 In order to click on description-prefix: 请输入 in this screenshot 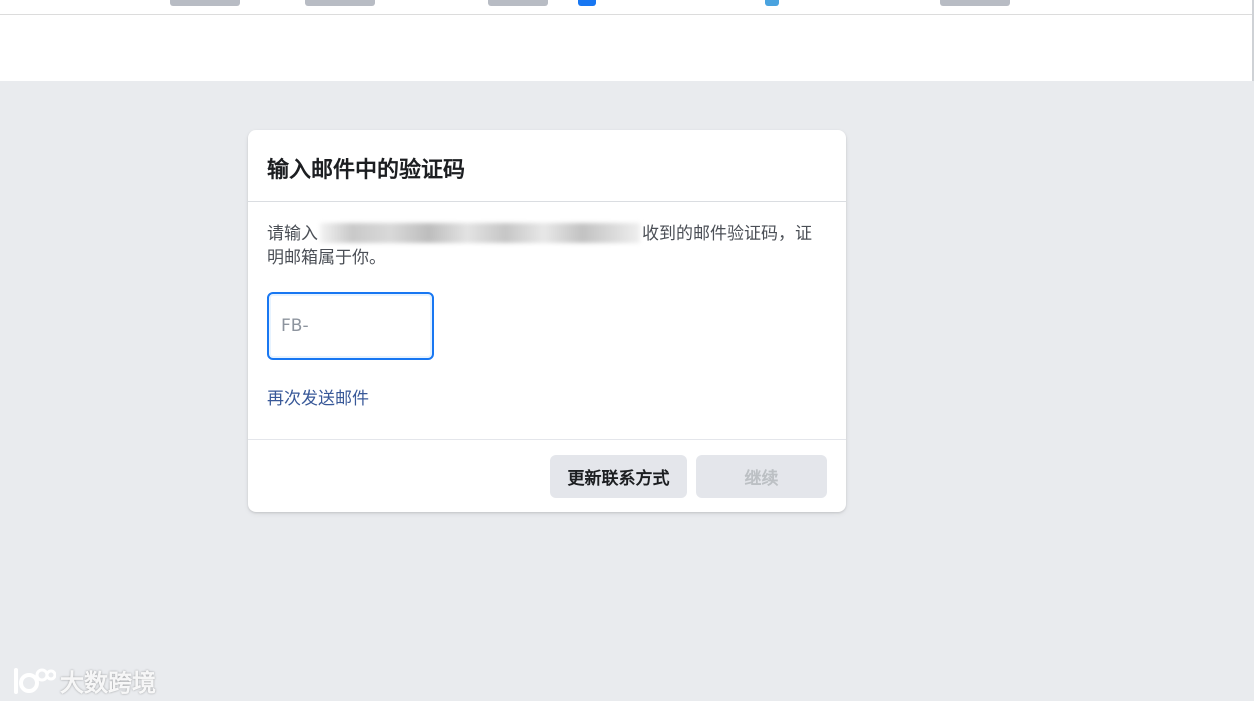, I will do `click(292, 234)`.